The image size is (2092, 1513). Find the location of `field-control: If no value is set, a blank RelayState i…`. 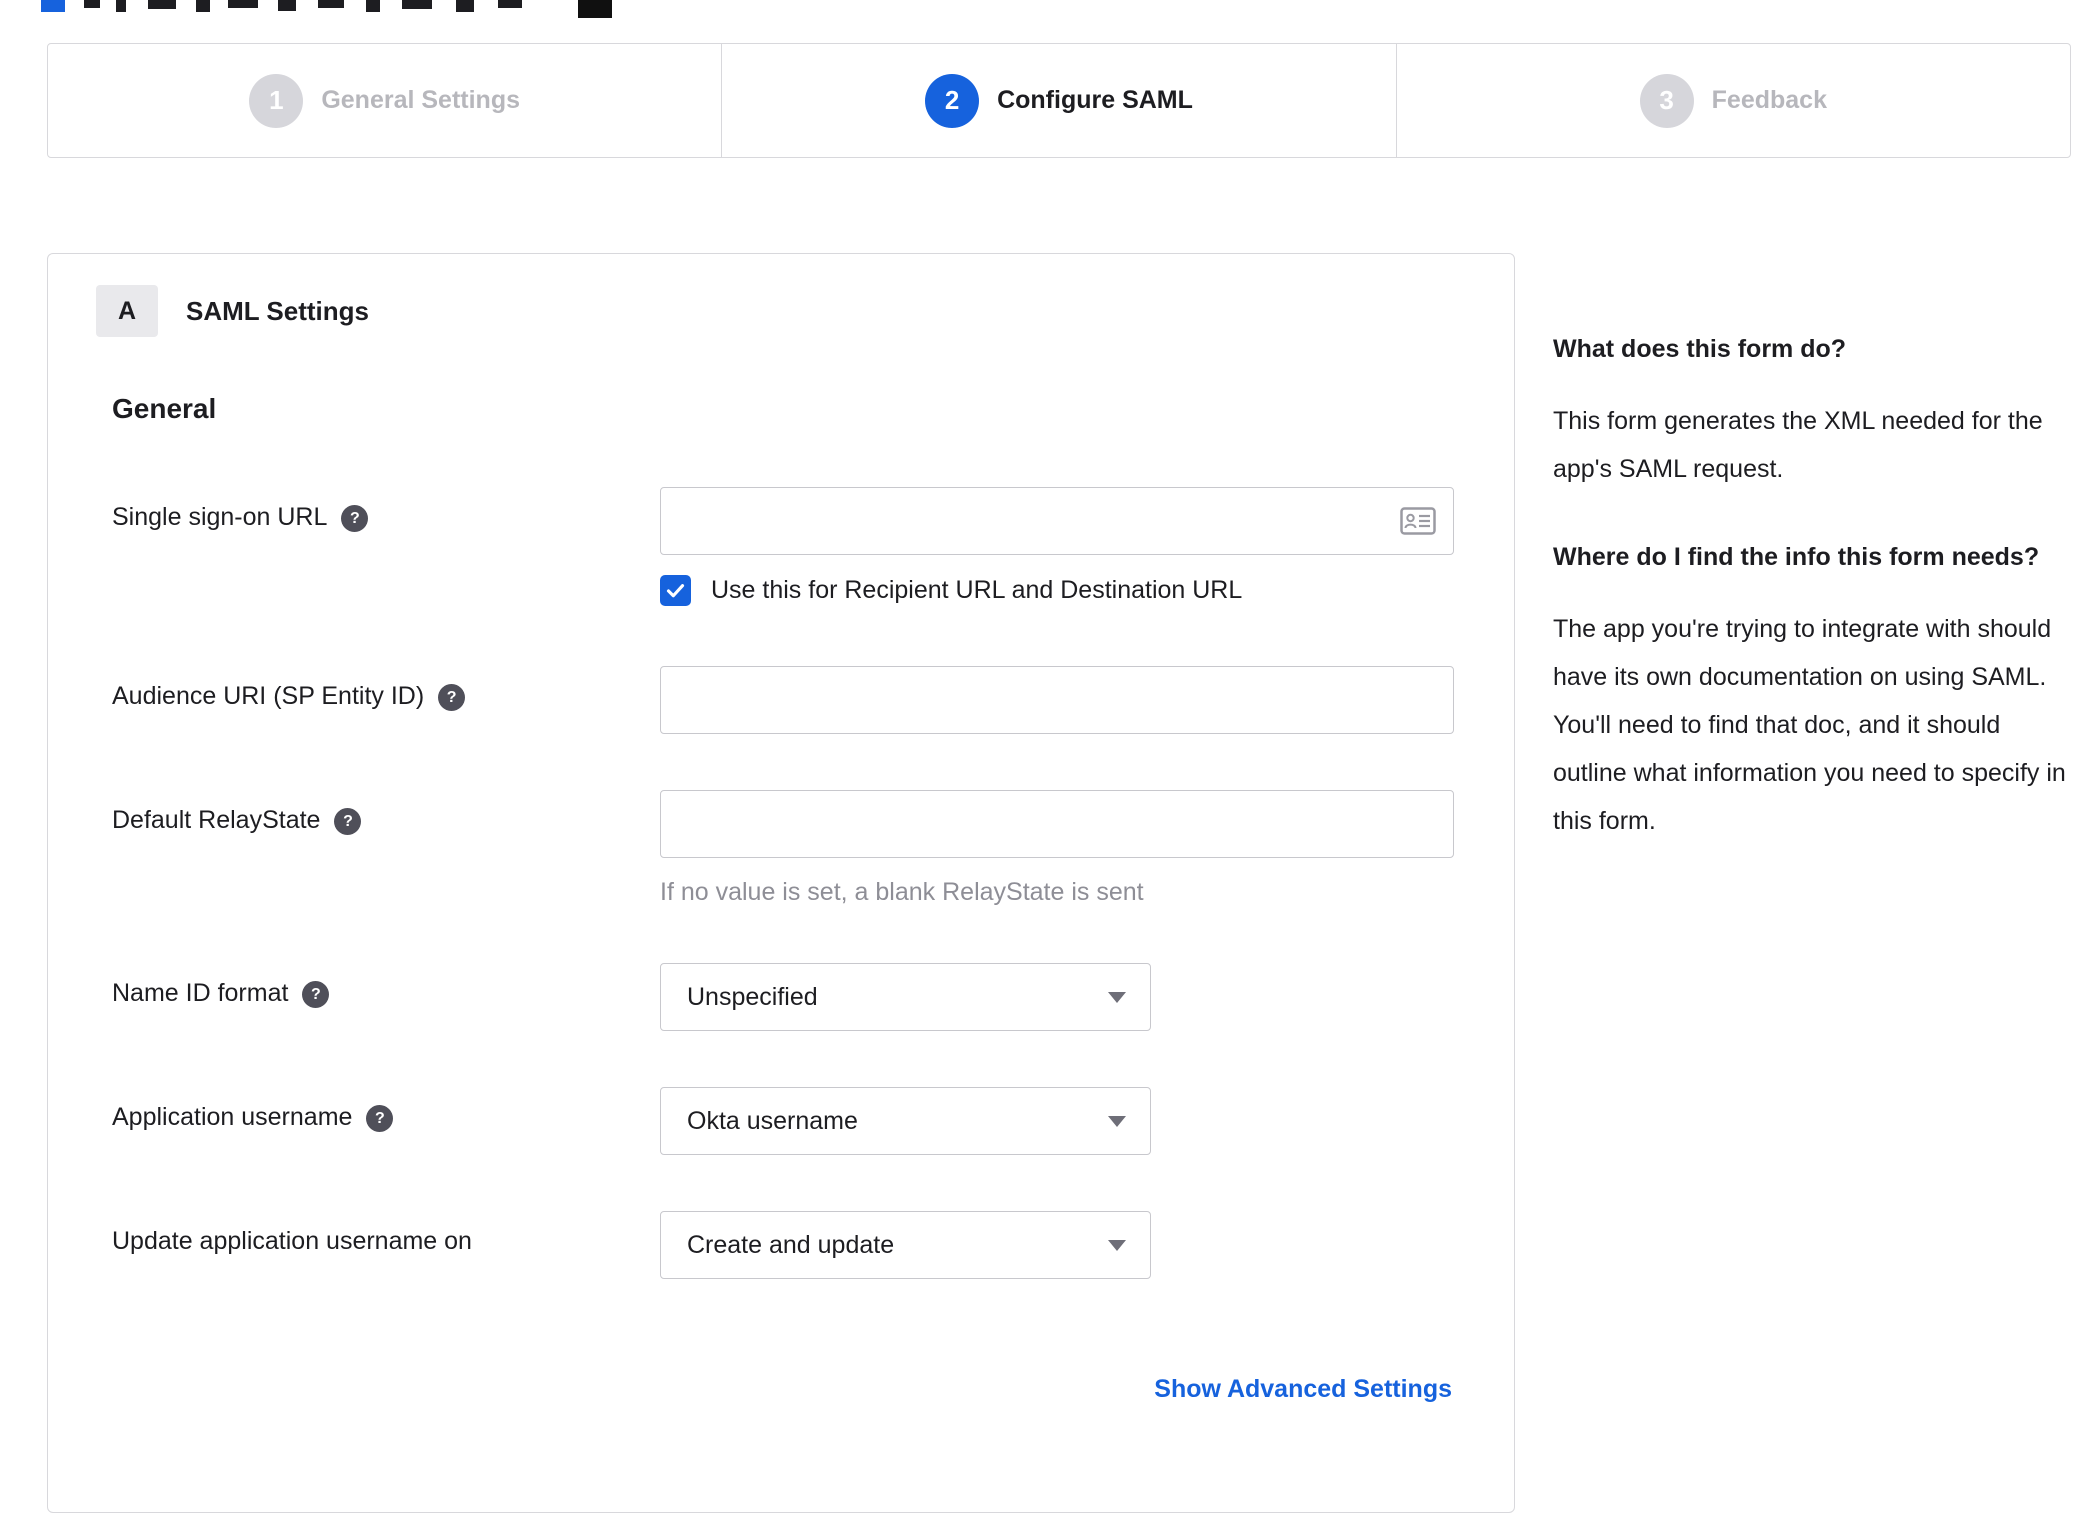

field-control: If no value is set, a blank RelayState i… is located at coordinates (1063, 848).